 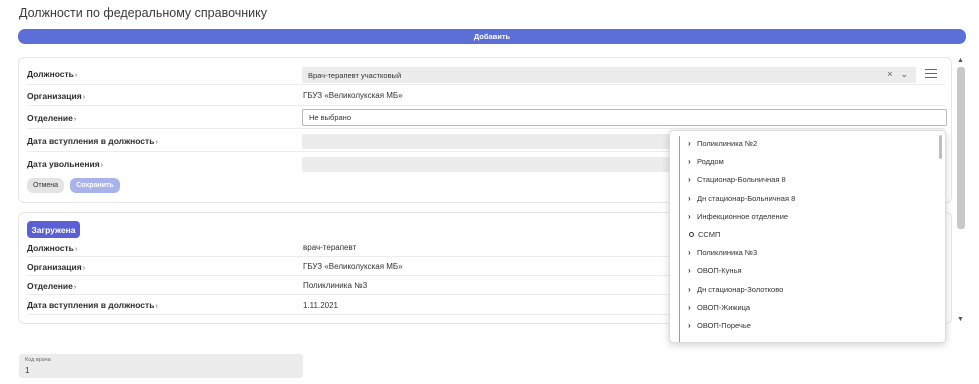 I want to click on organization-value: ГБУЗ «Великолукская МБ», so click(x=353, y=95).